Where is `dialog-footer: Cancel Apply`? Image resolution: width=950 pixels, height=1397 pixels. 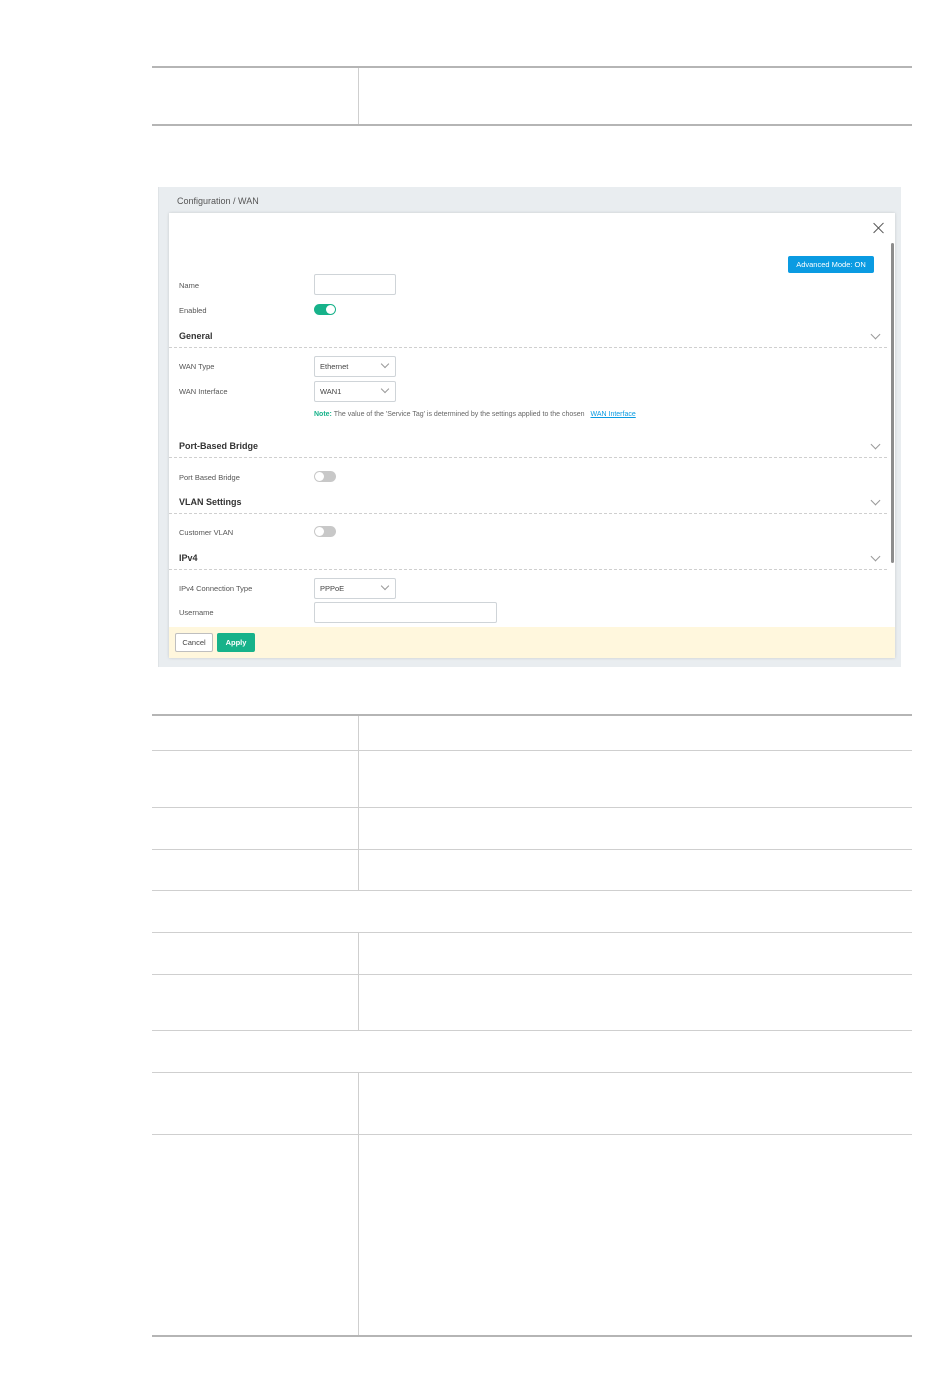 dialog-footer: Cancel Apply is located at coordinates (532, 642).